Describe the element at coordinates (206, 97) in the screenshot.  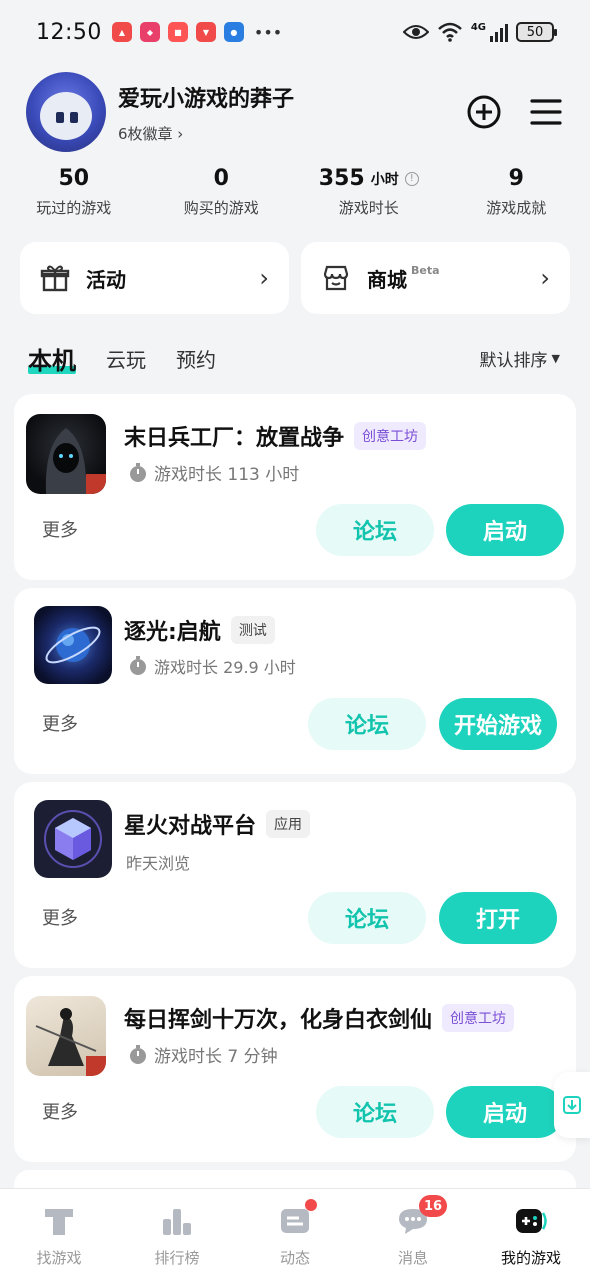
I see `username: 爱玩小游戏的莽子` at that location.